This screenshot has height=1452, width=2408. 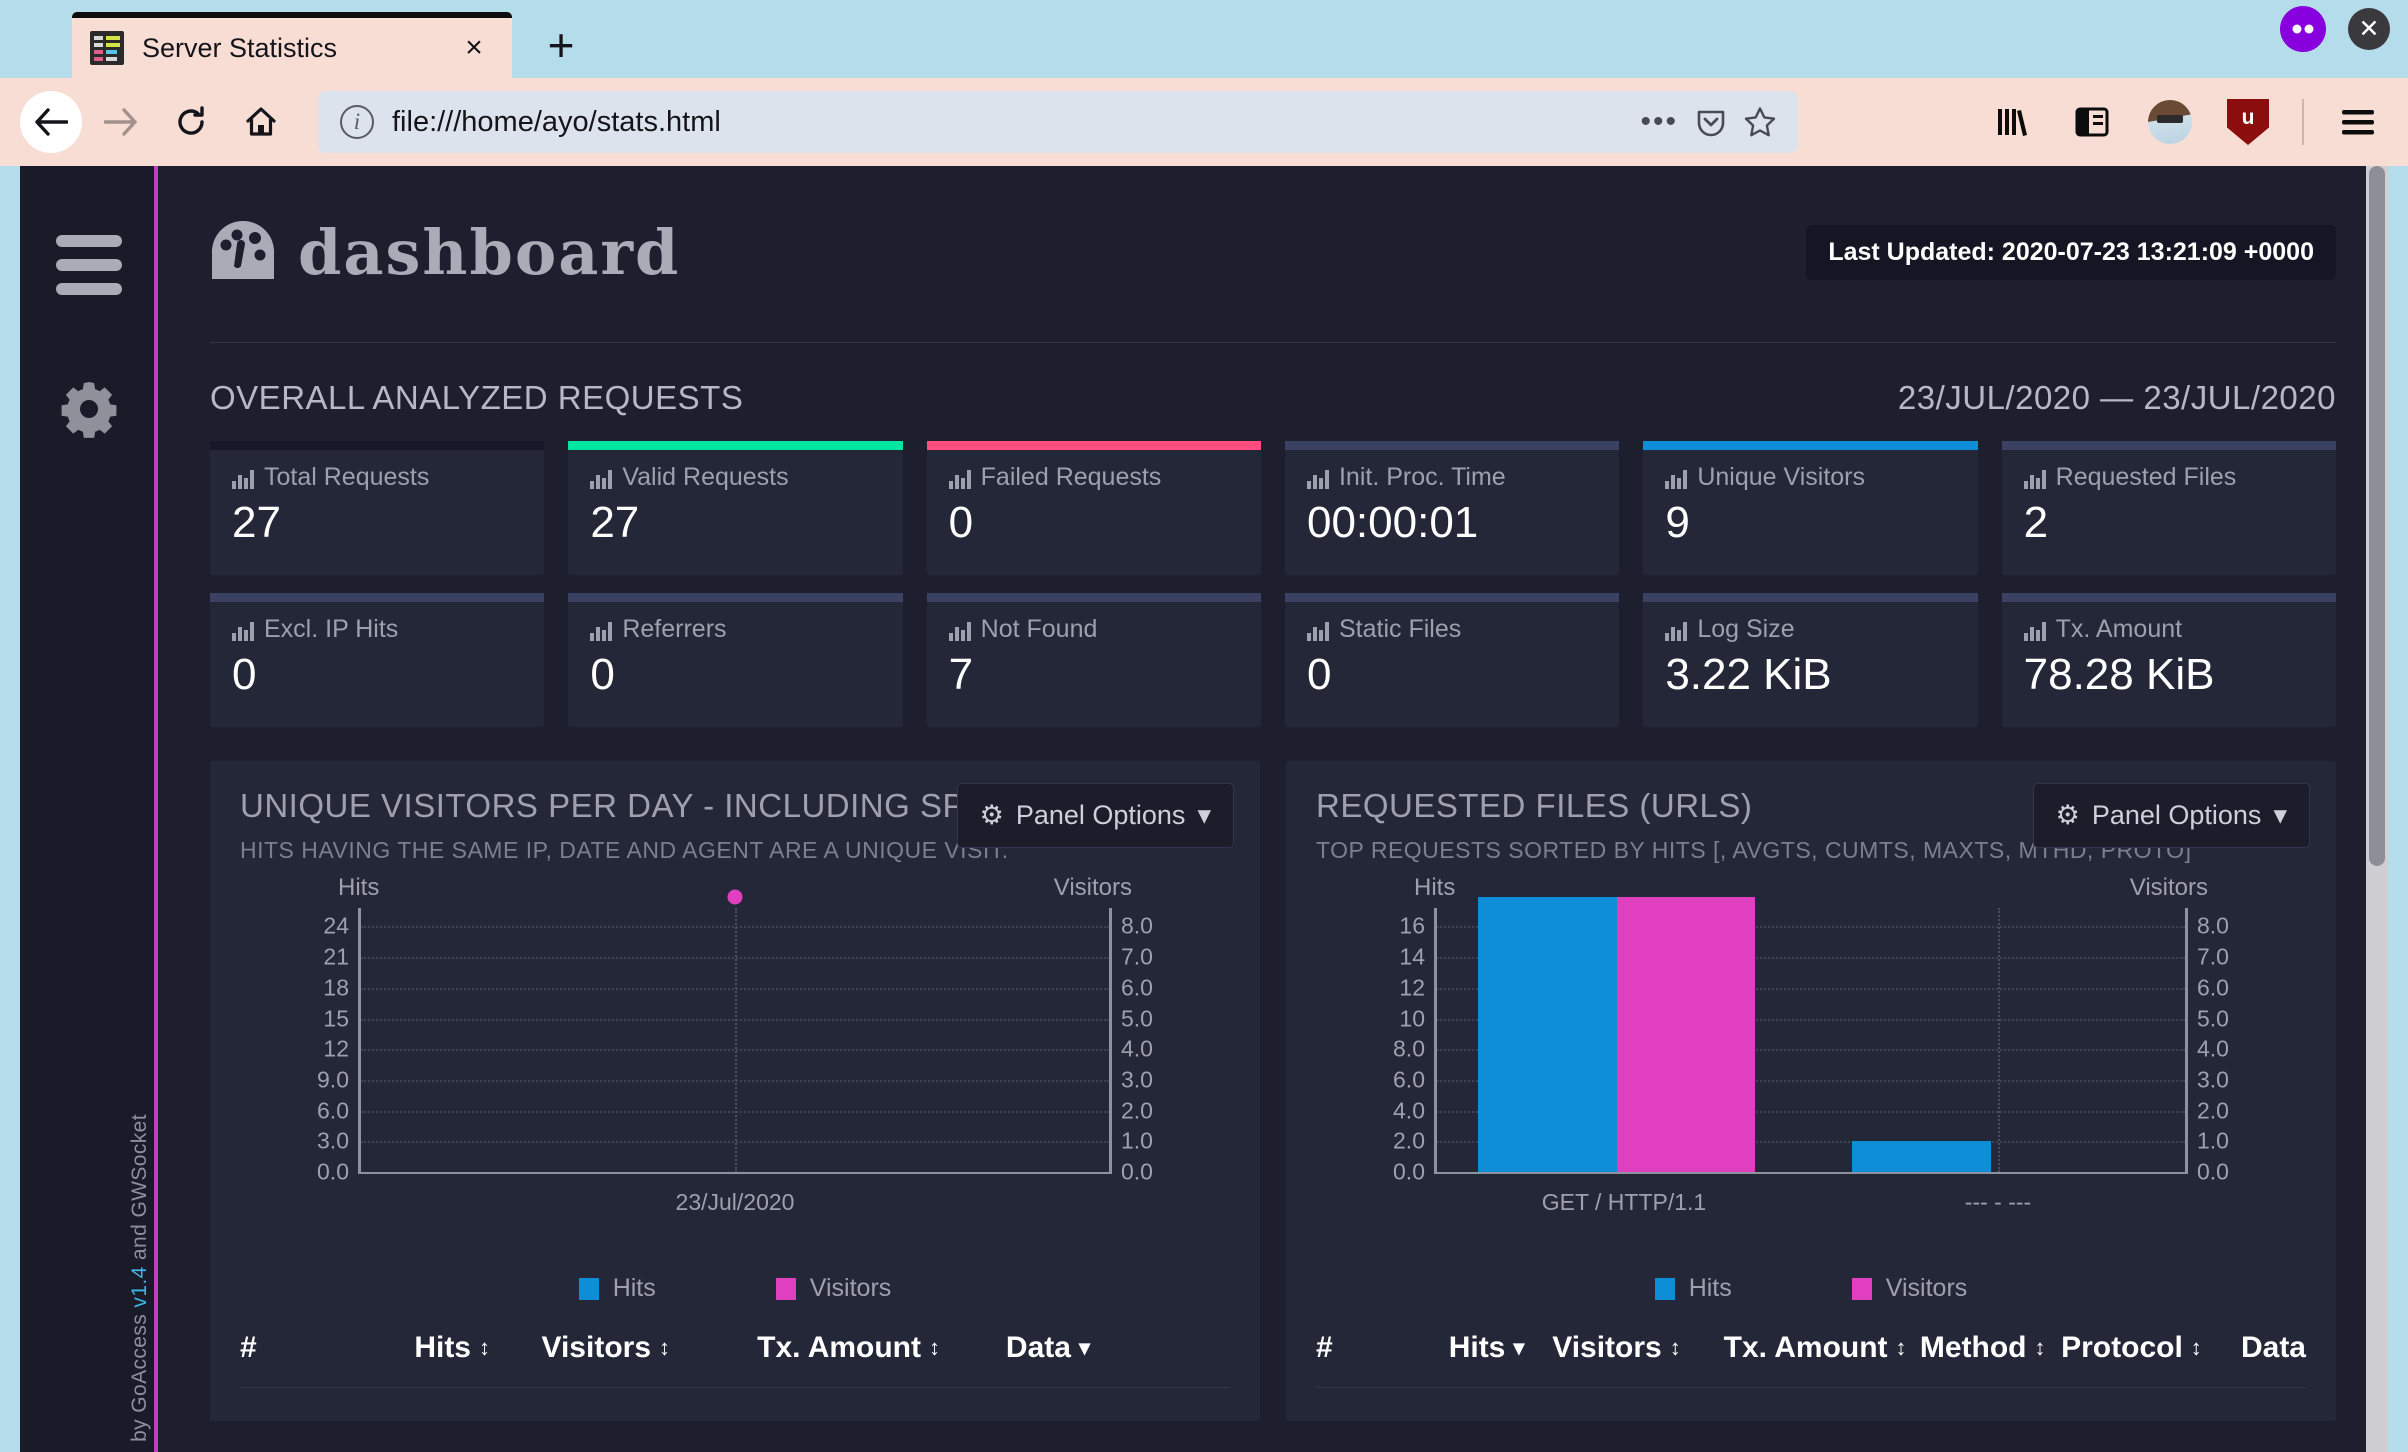 What do you see at coordinates (2248, 122) in the screenshot?
I see `ublock-origin-icon: u` at bounding box center [2248, 122].